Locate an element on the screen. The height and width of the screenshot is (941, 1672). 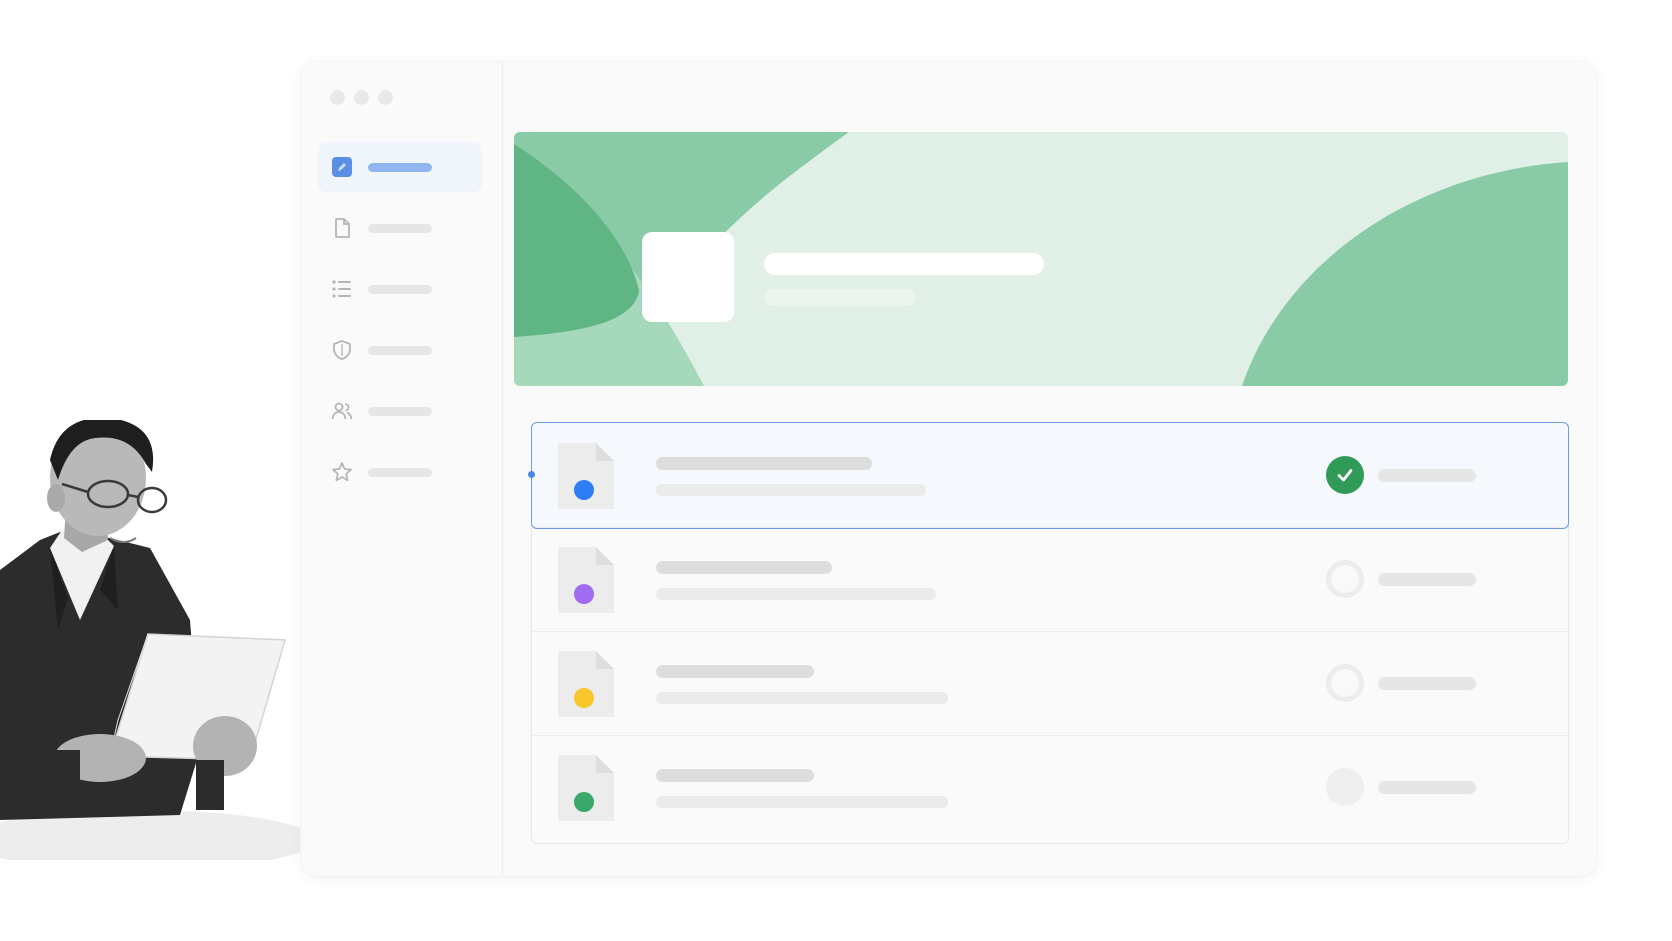
document-icon is located at coordinates (342, 228).